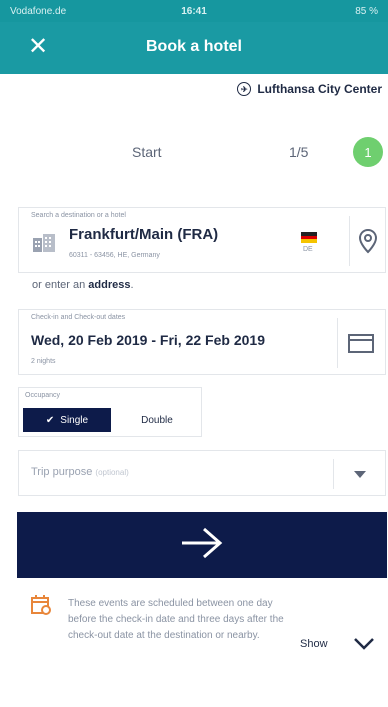  I want to click on enter-address-line: or enter an address., so click(83, 285).